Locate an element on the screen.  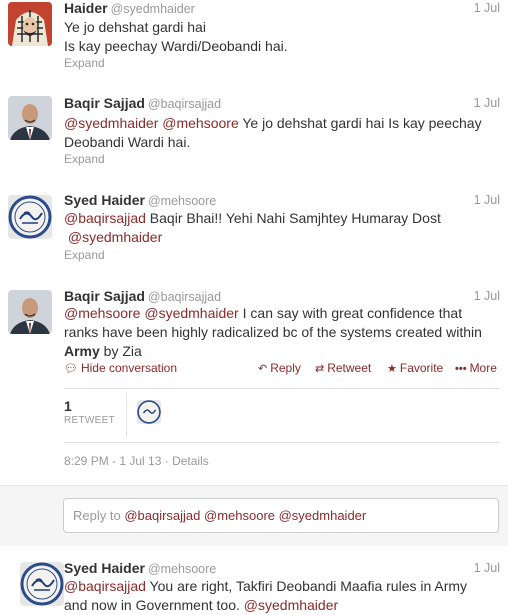
favorite-label: Favorite is located at coordinates (421, 368).